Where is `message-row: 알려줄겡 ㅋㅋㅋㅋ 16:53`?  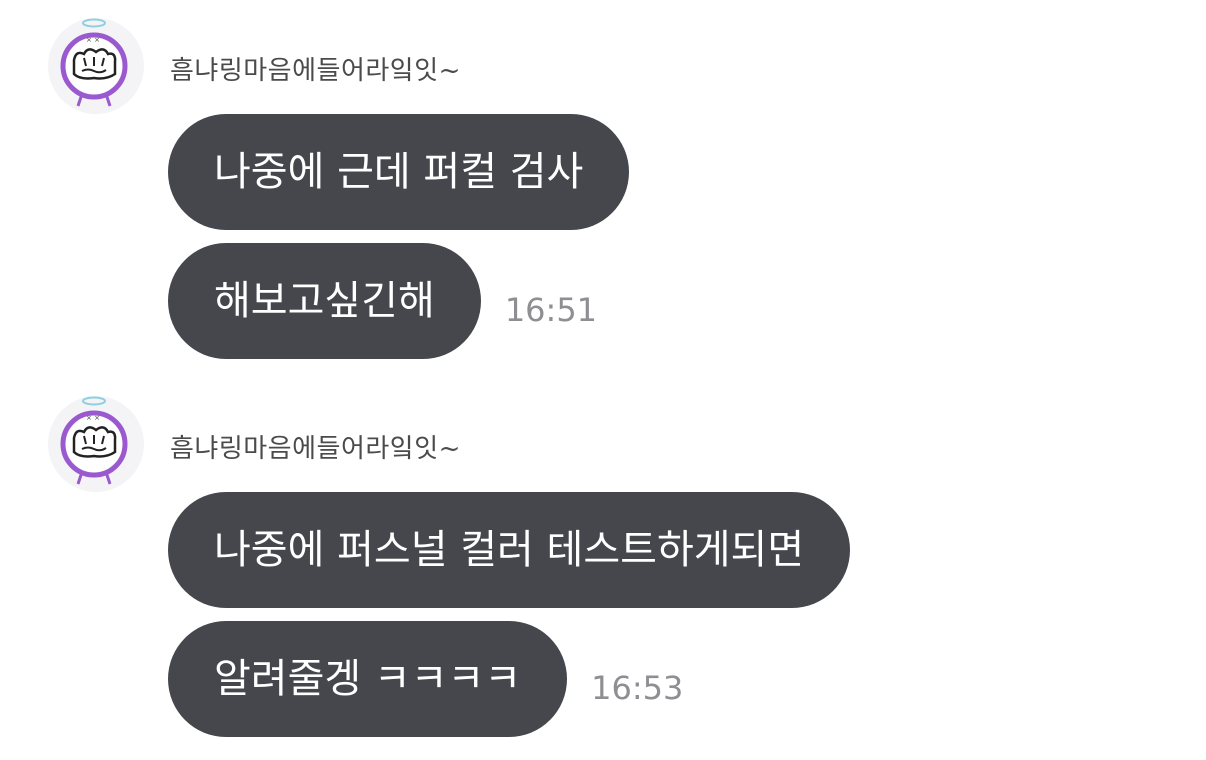 message-row: 알려줄겡 ㅋㅋㅋㅋ 16:53 is located at coordinates (425, 679).